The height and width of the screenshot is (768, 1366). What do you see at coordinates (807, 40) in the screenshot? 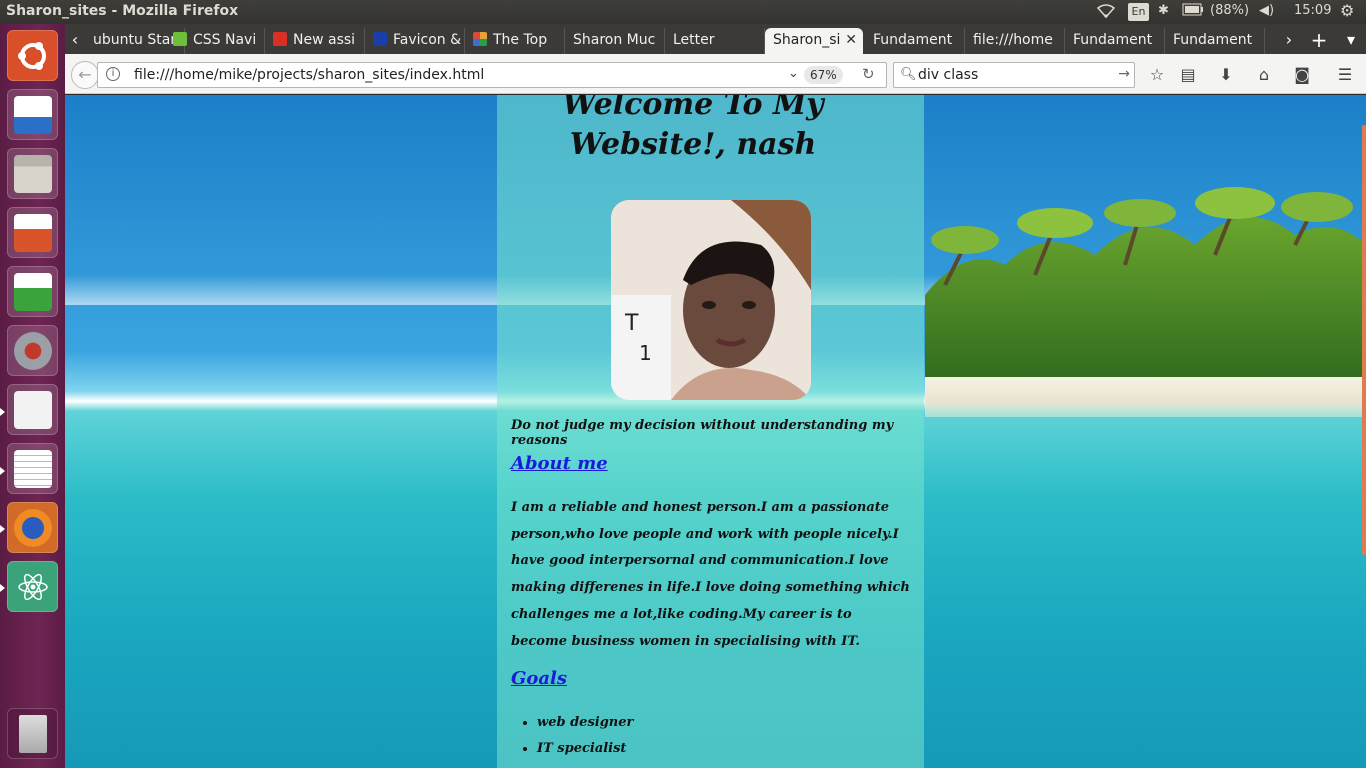
I see `tab-label: Sharon_si` at bounding box center [807, 40].